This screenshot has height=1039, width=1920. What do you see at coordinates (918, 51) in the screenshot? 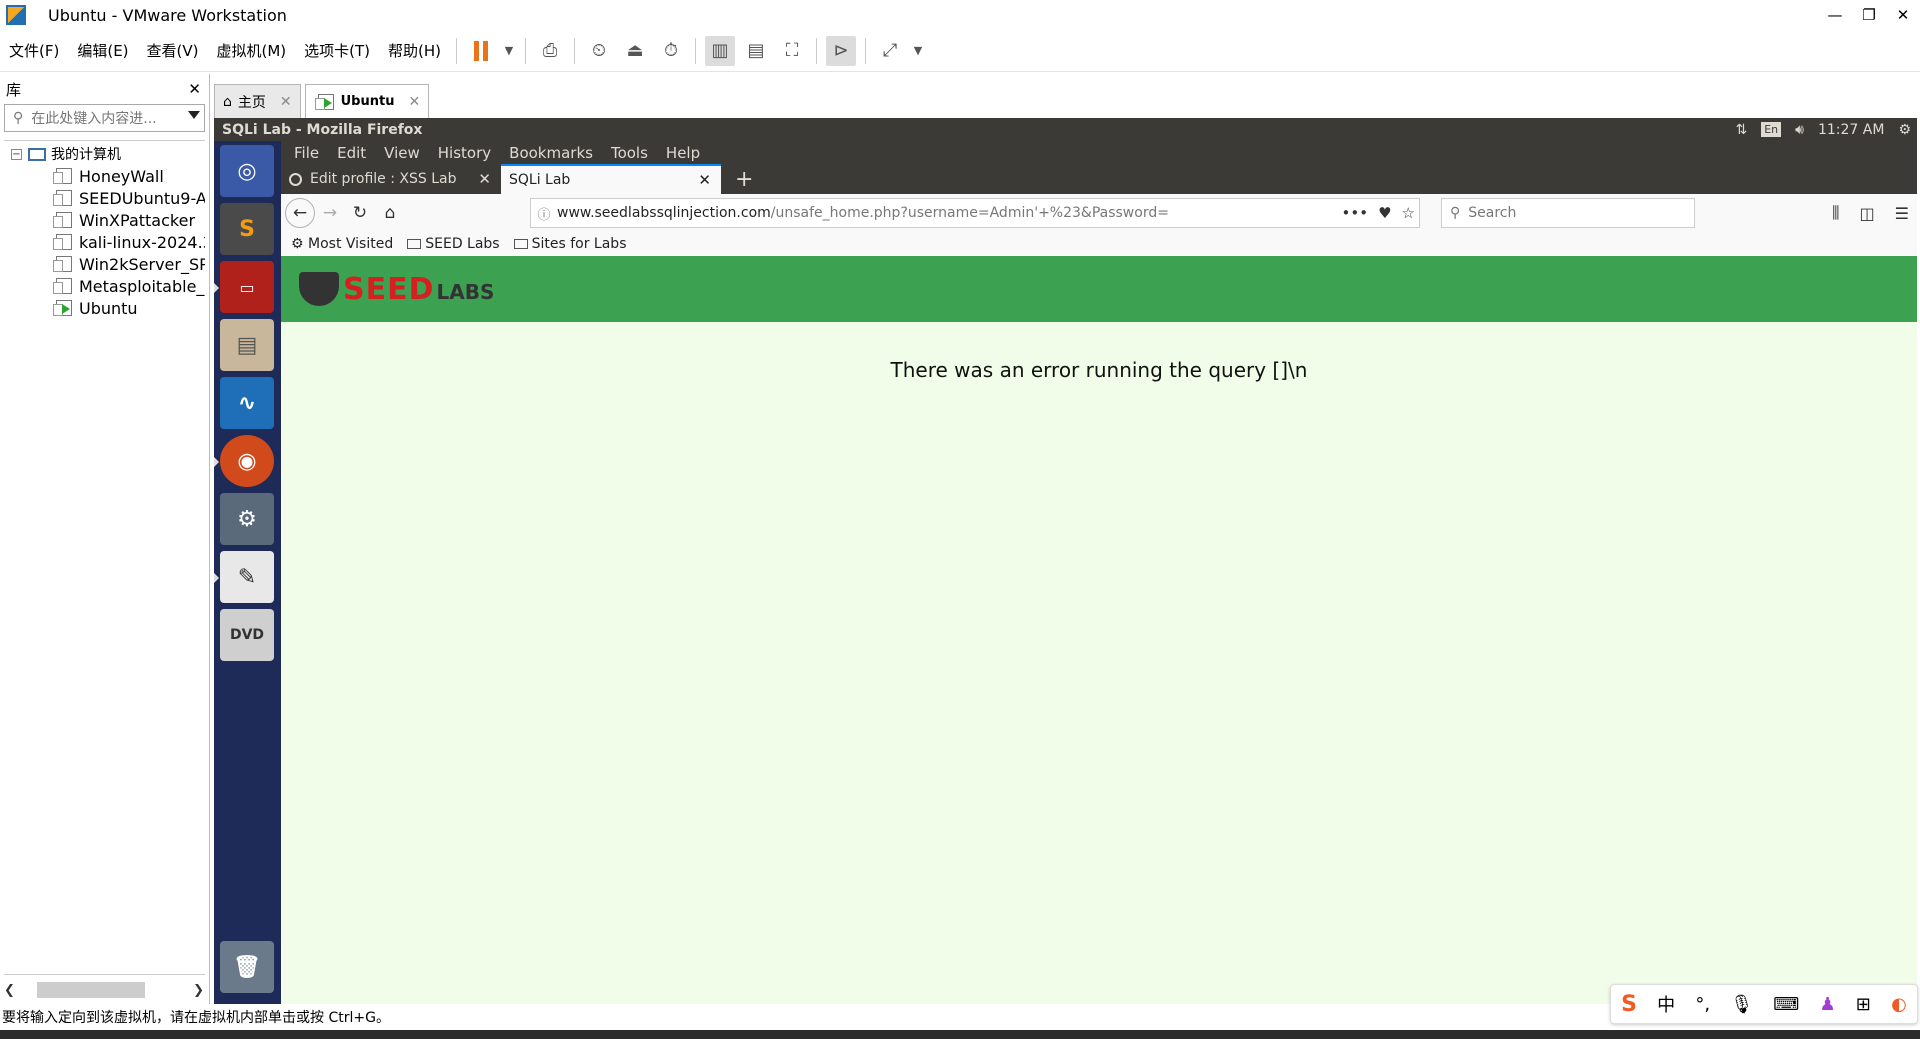
I see `stretch-dropdown-icon: ▼` at bounding box center [918, 51].